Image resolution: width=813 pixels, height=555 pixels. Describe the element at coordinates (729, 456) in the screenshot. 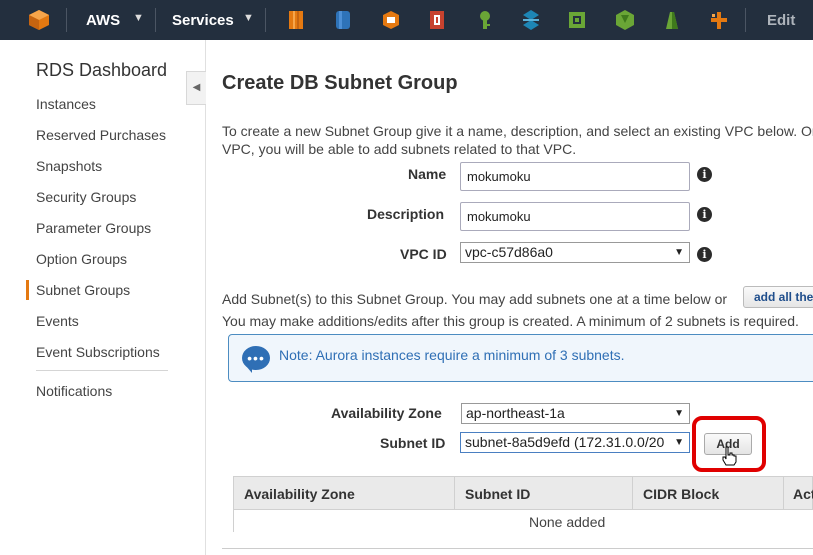

I see `hand-cursor-icon` at that location.